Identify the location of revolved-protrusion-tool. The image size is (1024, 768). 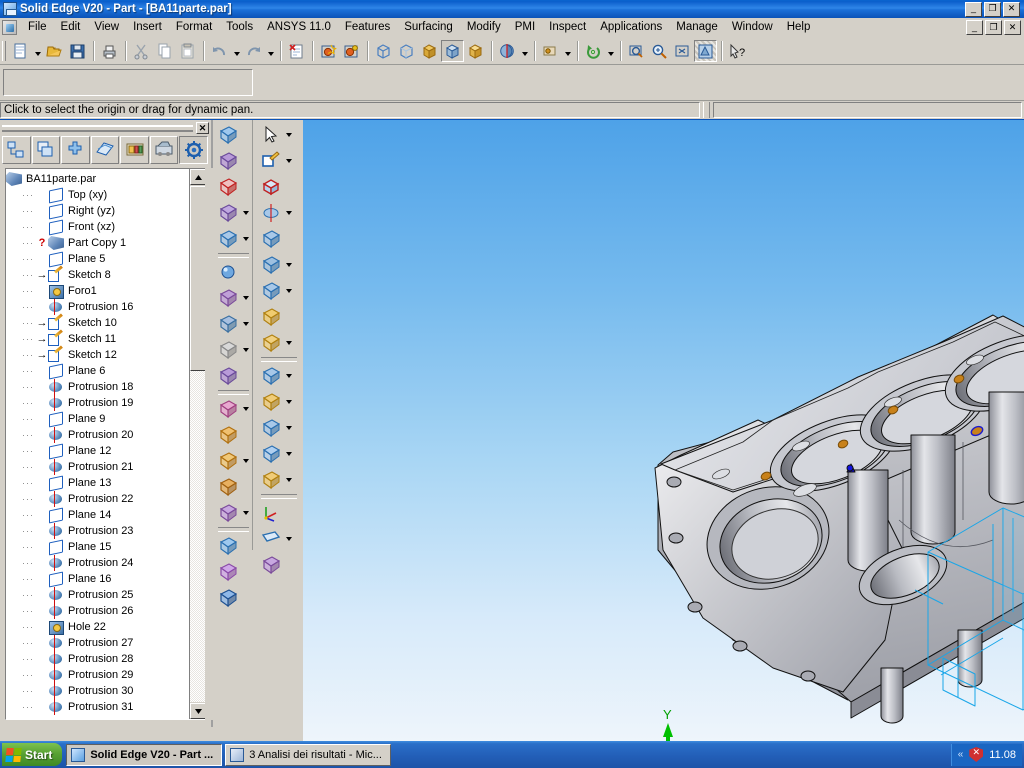
(227, 161).